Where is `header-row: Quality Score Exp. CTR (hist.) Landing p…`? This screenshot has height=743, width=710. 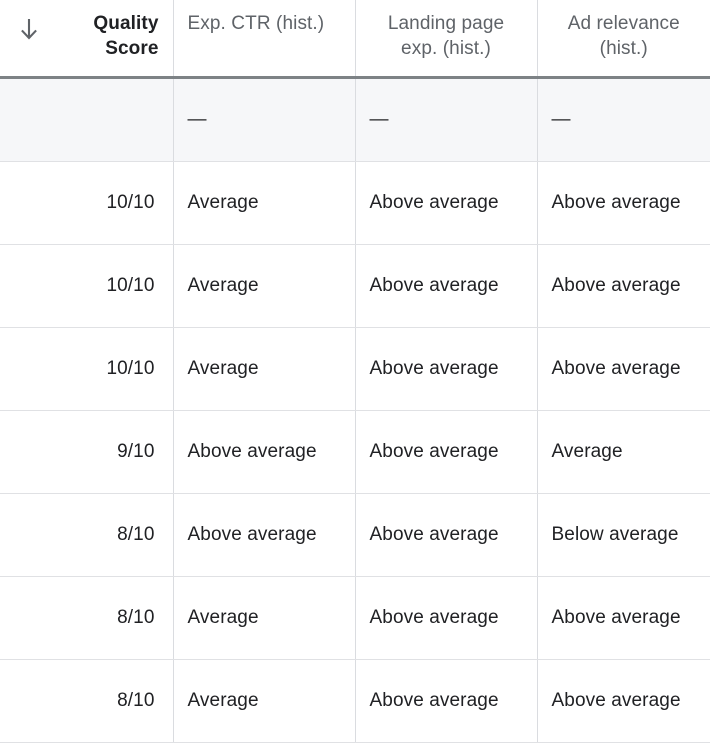 header-row: Quality Score Exp. CTR (hist.) Landing p… is located at coordinates (355, 38).